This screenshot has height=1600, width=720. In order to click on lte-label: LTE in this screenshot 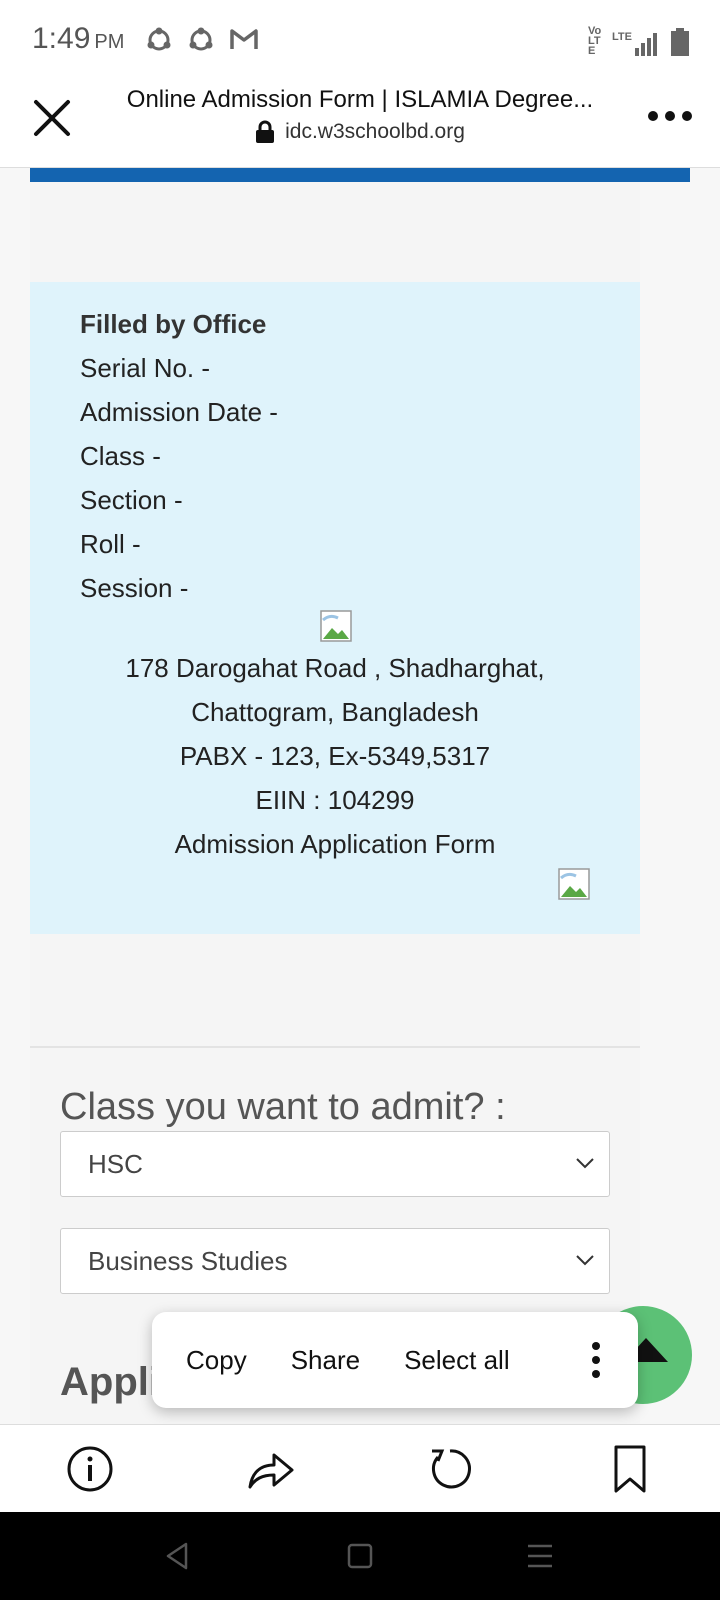, I will do `click(622, 37)`.